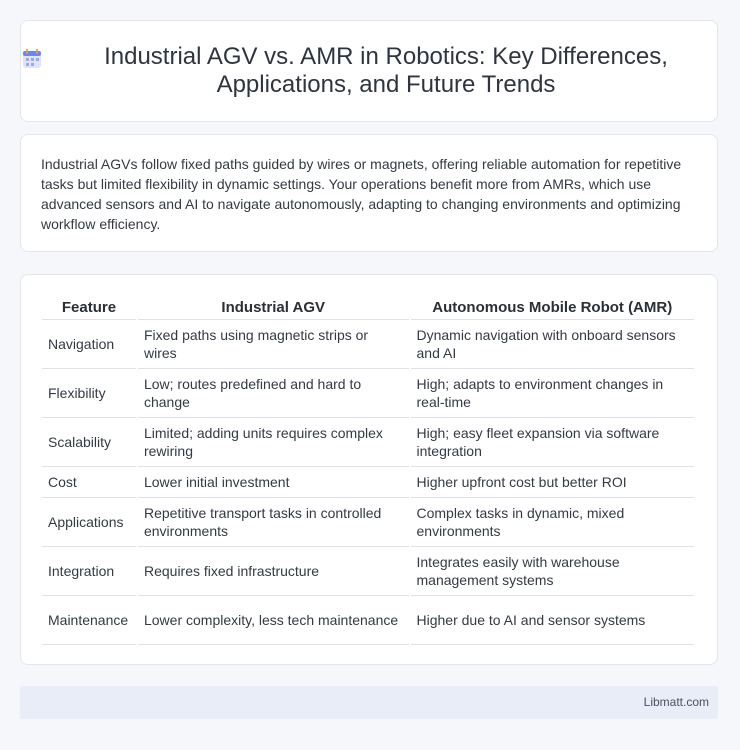  Describe the element at coordinates (89, 522) in the screenshot. I see `feature-cell: Applications` at that location.